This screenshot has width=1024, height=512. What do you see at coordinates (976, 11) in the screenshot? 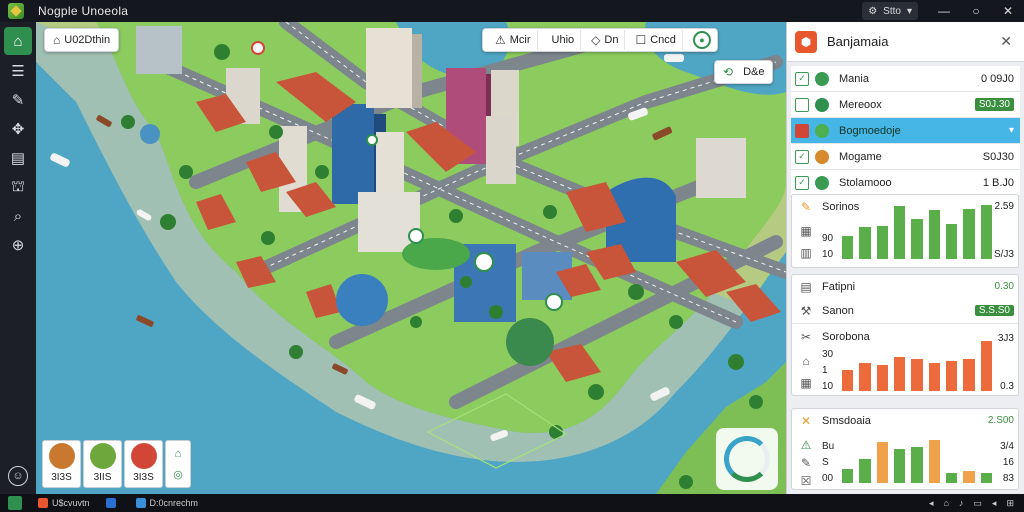
I see `maximize-button: ○` at bounding box center [976, 11].